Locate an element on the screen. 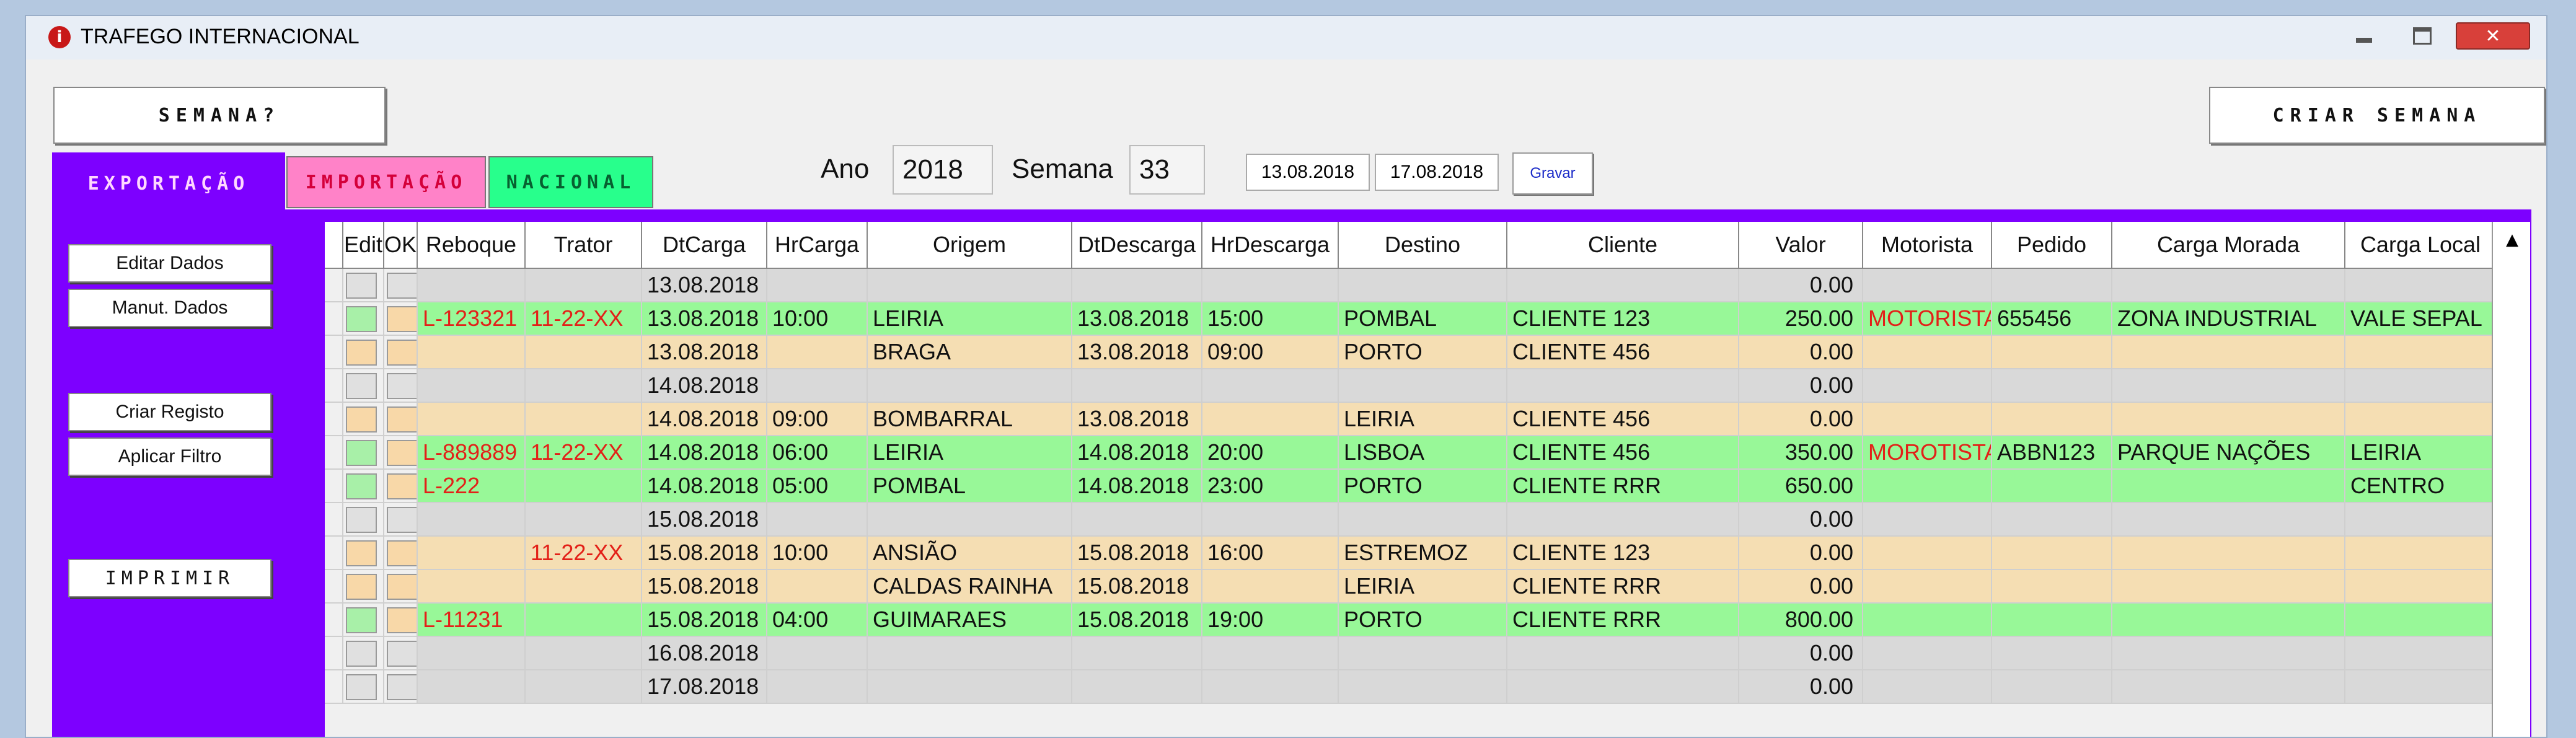  aplicar-filtro-button: Aplicar Filtro is located at coordinates (169, 456).